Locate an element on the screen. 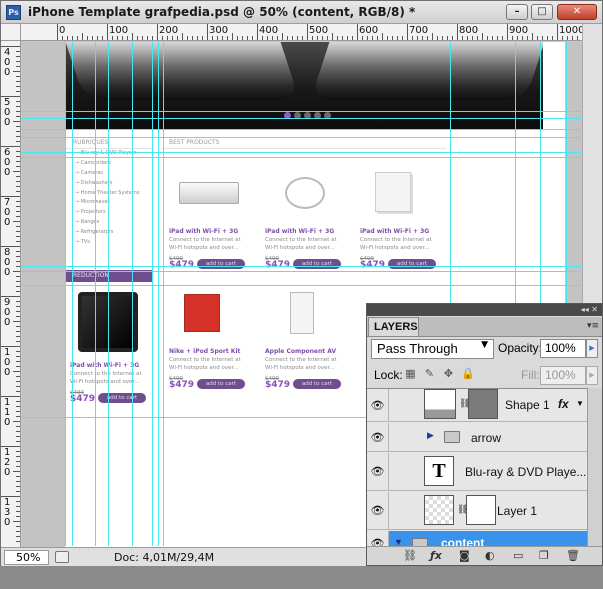  rubrique-link: → TVs is located at coordinates (109, 243).